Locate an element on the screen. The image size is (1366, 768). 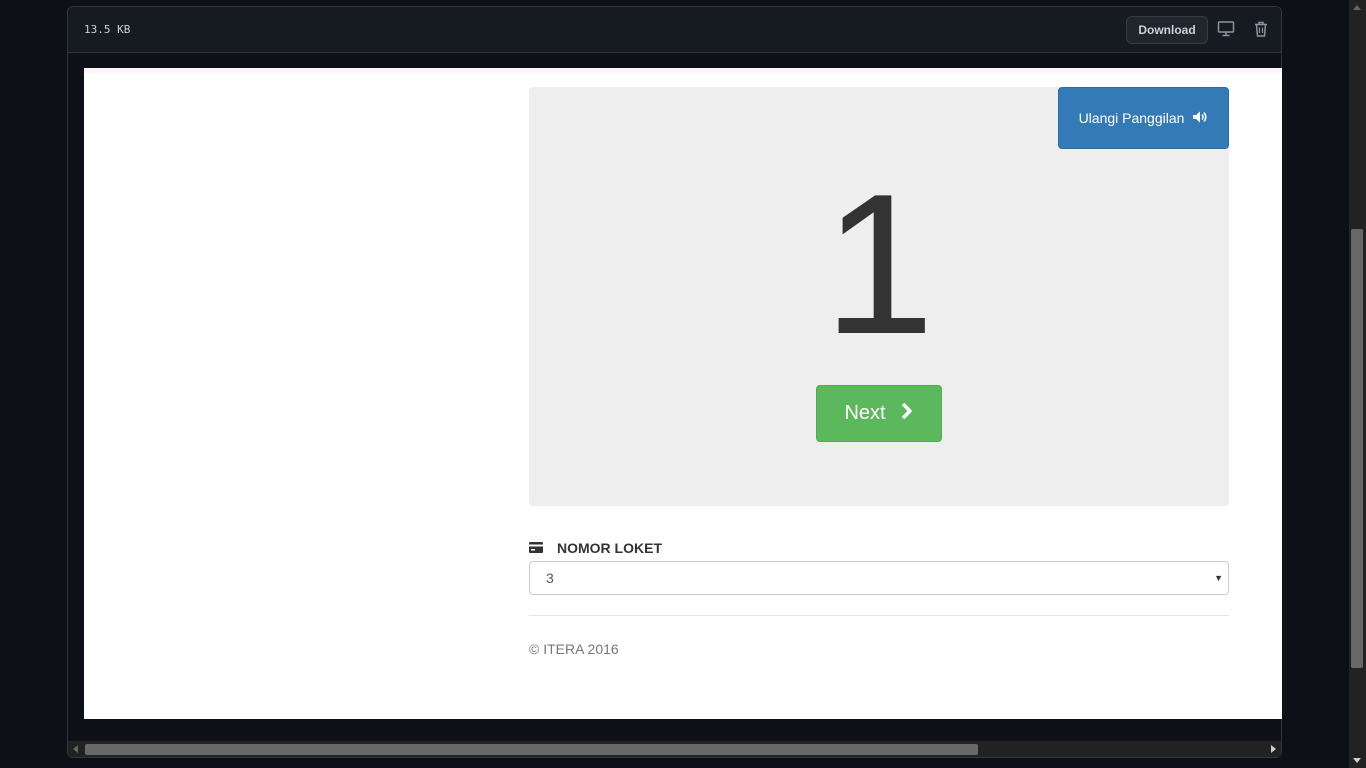
volume-icon is located at coordinates (1200, 118).